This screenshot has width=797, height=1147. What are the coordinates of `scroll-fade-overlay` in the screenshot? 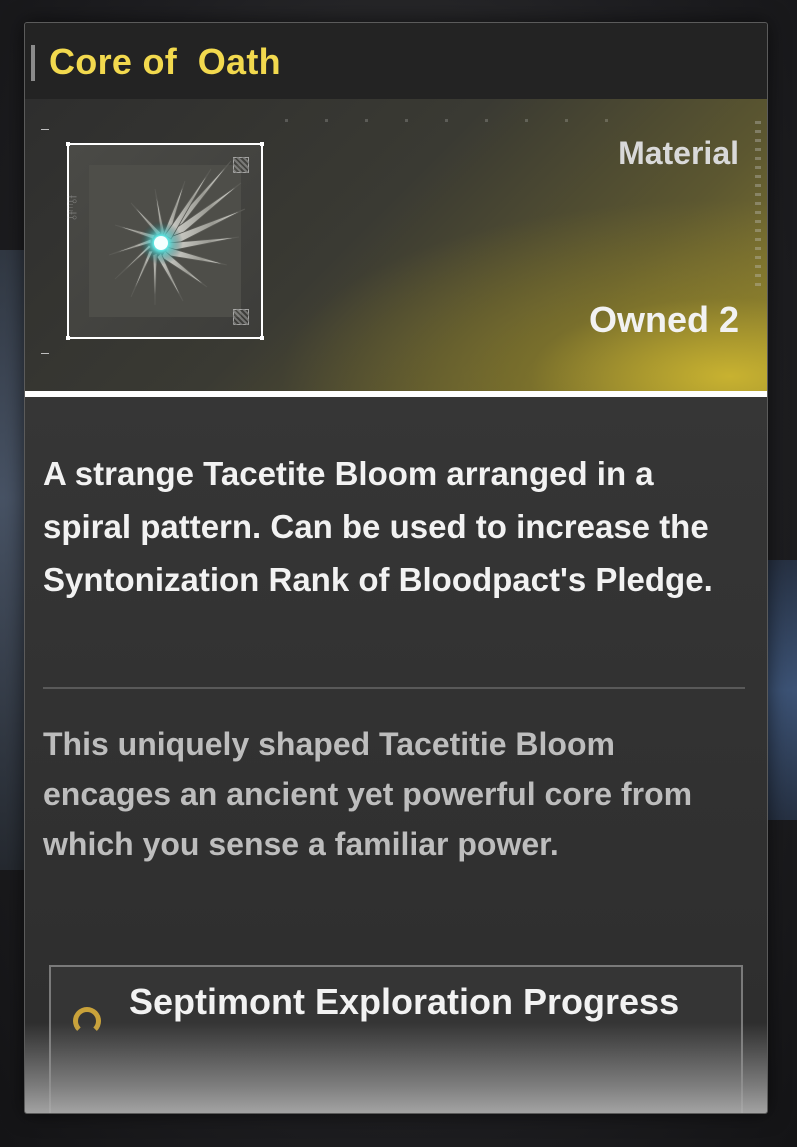 It's located at (396, 1068).